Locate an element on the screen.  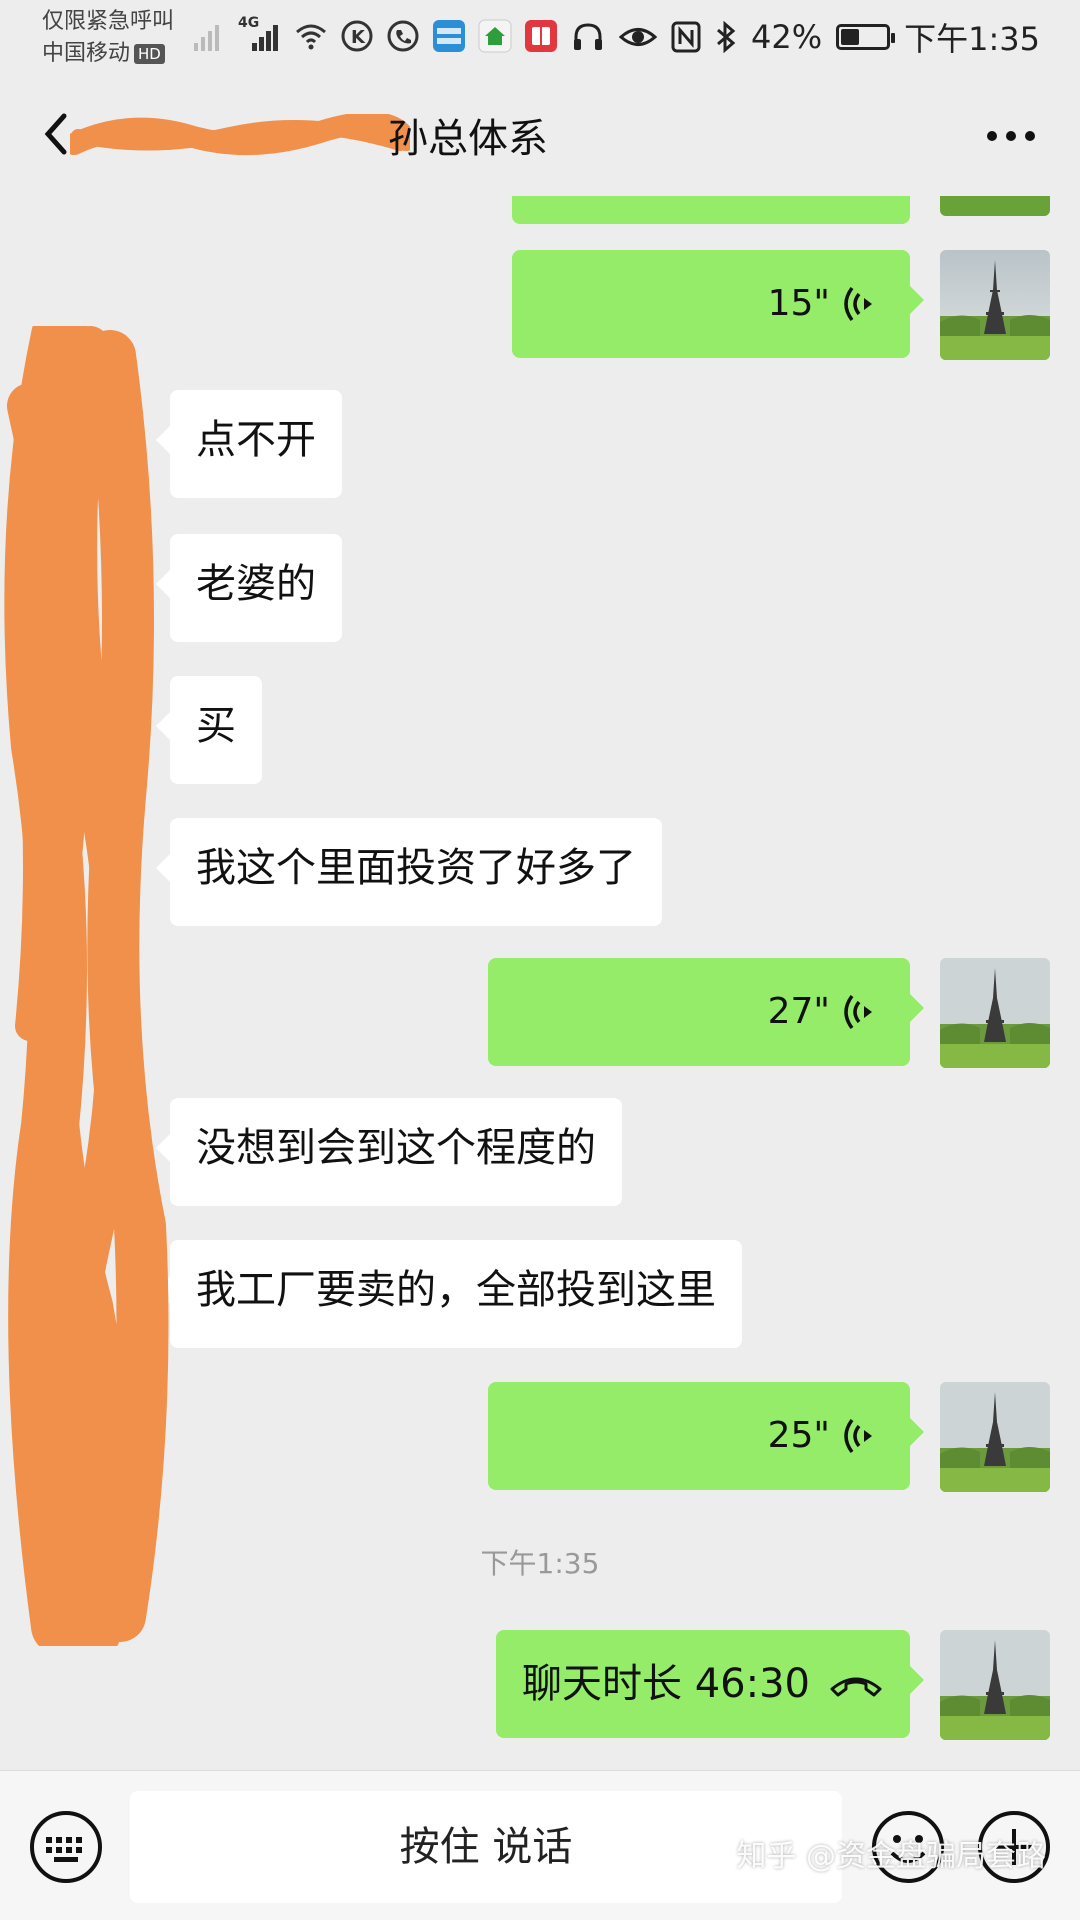
battery-percent: 42% is located at coordinates (787, 37).